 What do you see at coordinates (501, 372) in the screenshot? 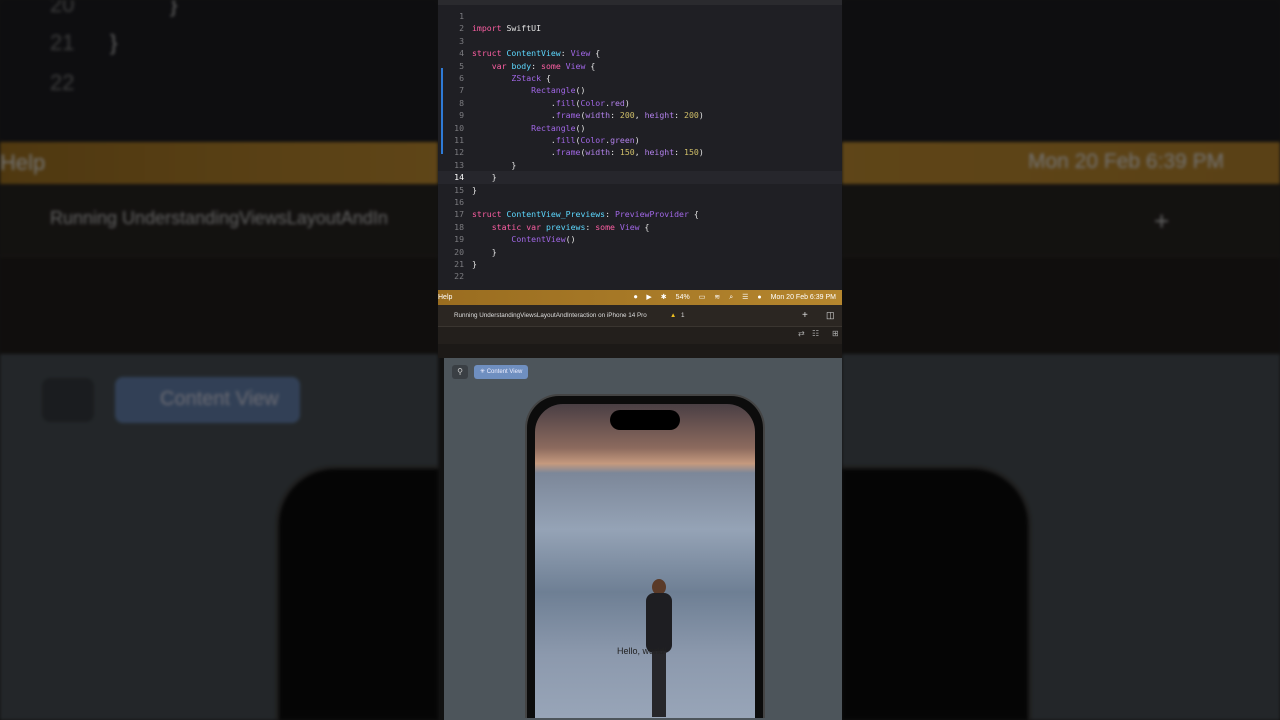
I see `content-view-button: ✳ Content View` at bounding box center [501, 372].